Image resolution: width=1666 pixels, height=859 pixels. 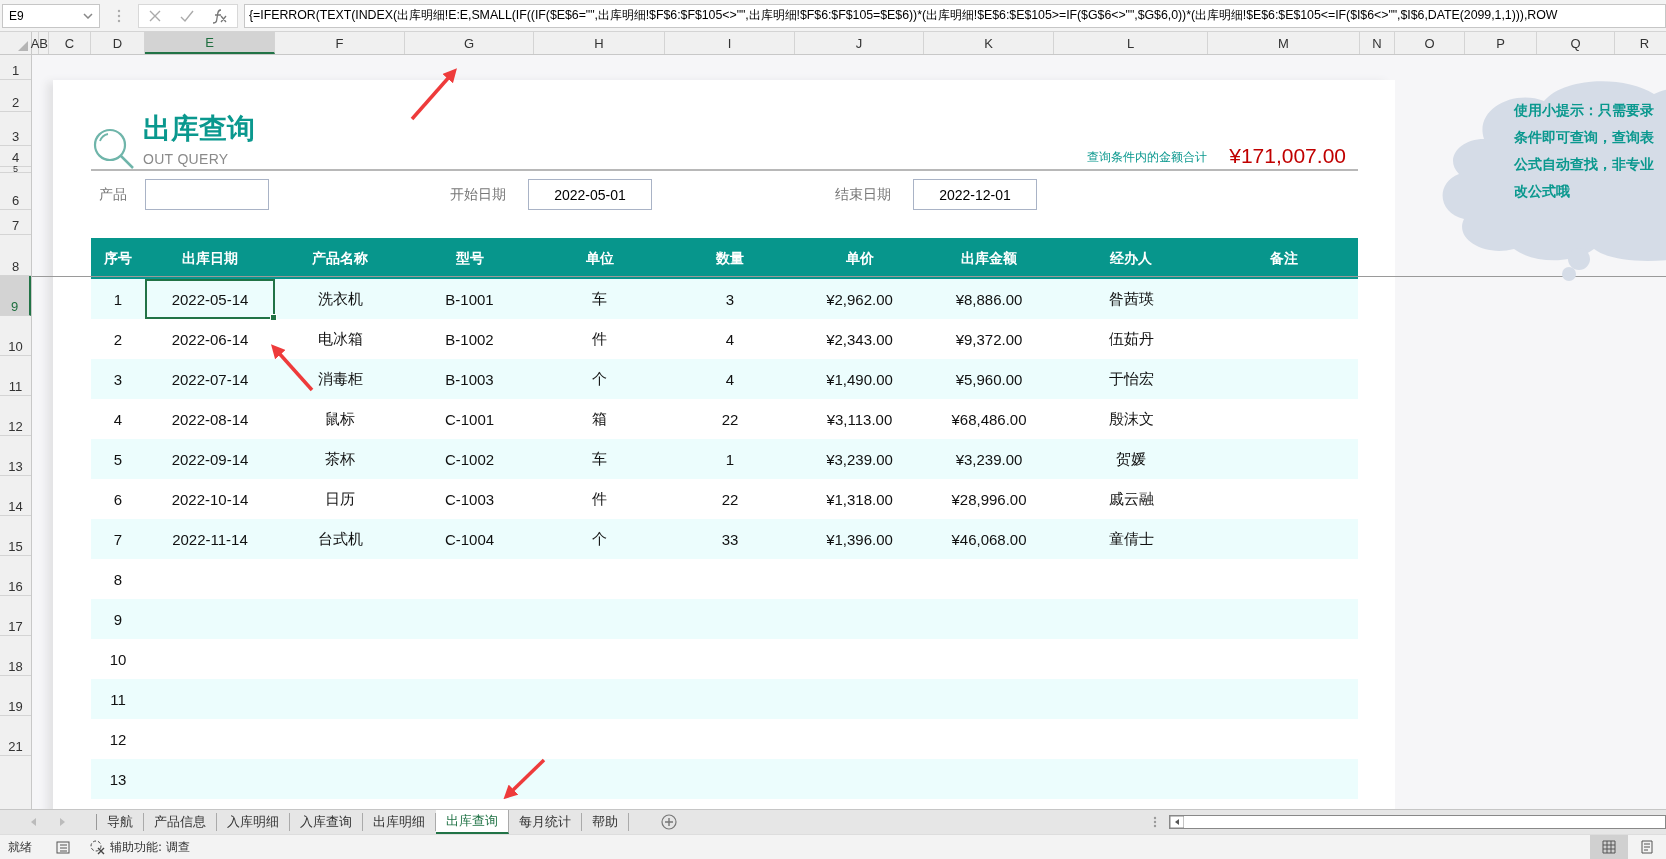 I want to click on next-sheet-icon, so click(x=62, y=822).